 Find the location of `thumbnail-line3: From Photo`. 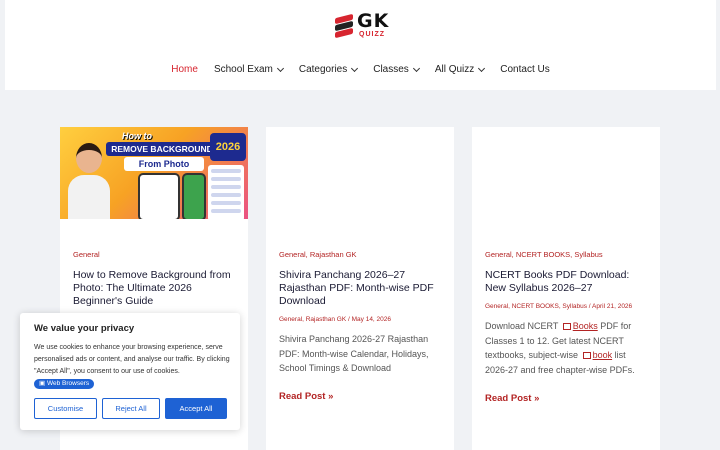

thumbnail-line3: From Photo is located at coordinates (164, 164).